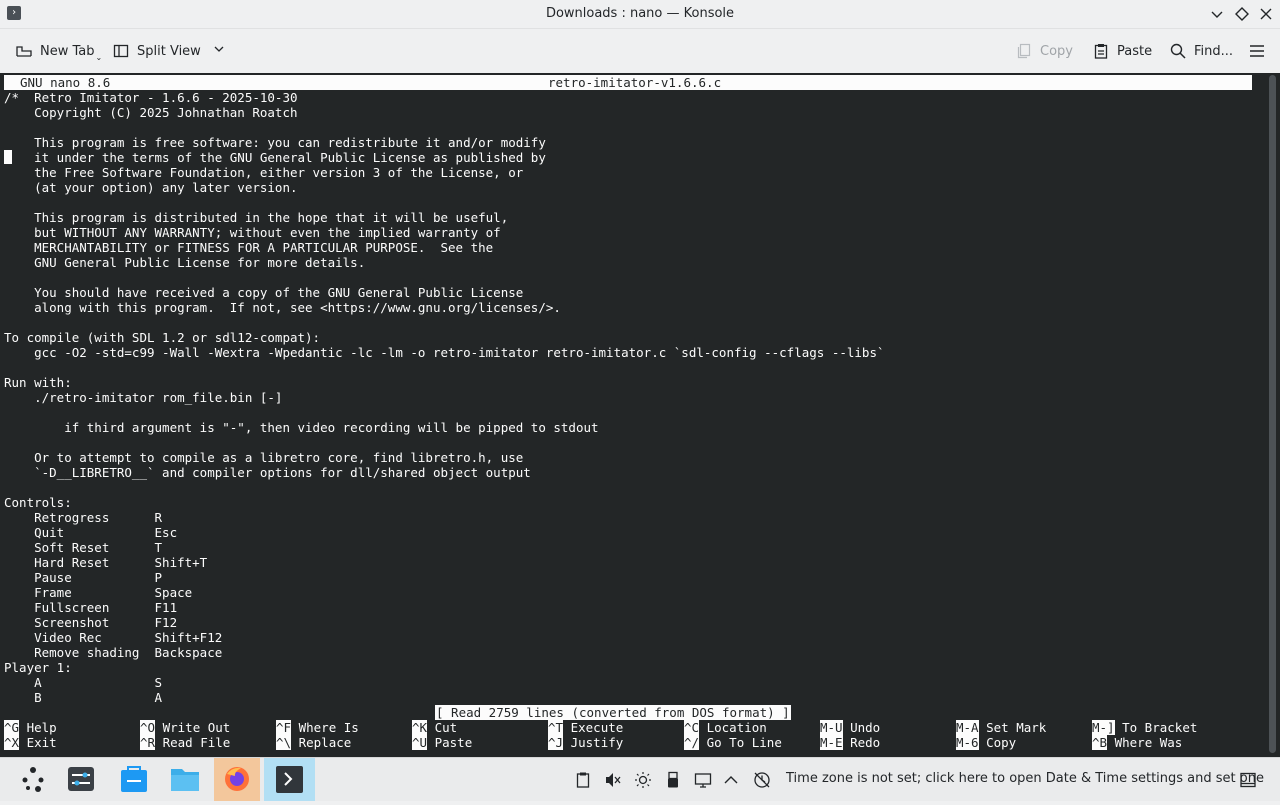  What do you see at coordinates (83, 577) in the screenshot?
I see `editor-line: Pause P` at bounding box center [83, 577].